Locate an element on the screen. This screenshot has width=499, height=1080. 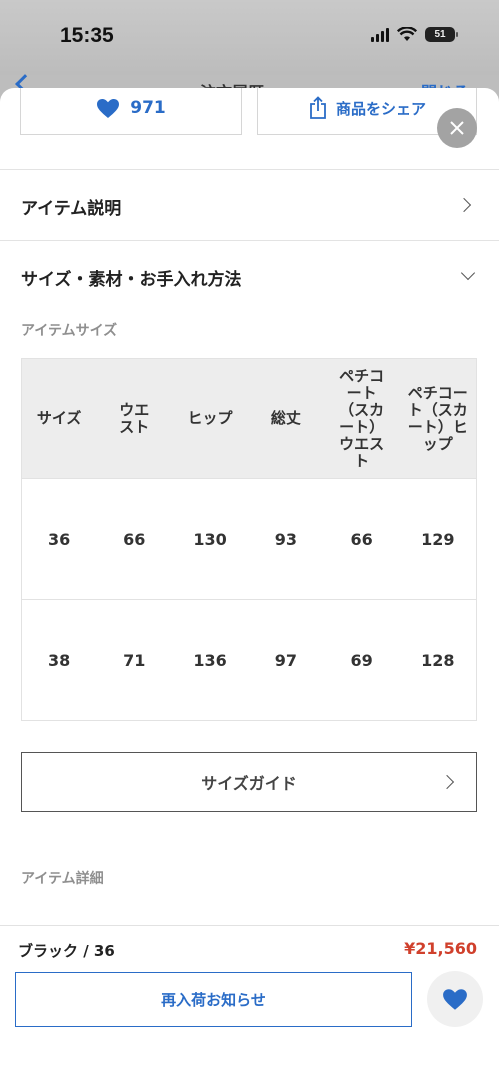
item-details-label: アイテム詳細 is located at coordinates (62, 879).